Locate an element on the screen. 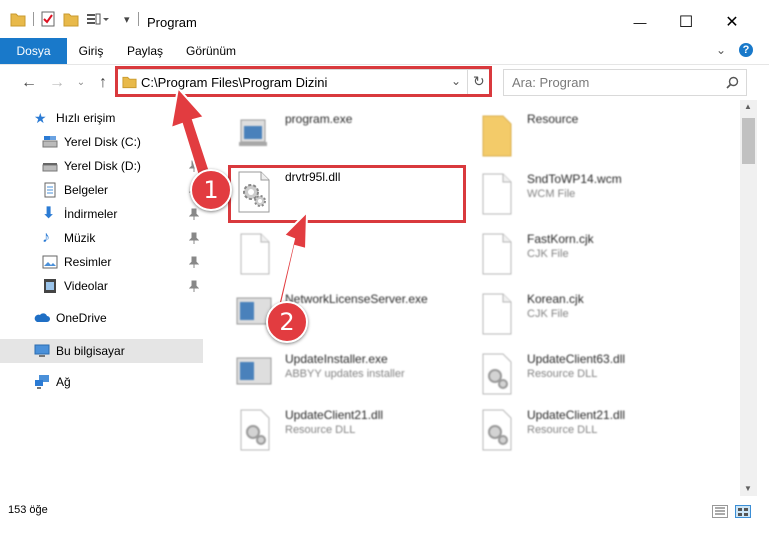 This screenshot has width=769, height=536. arrow-to-address-bar is located at coordinates (191, 134).